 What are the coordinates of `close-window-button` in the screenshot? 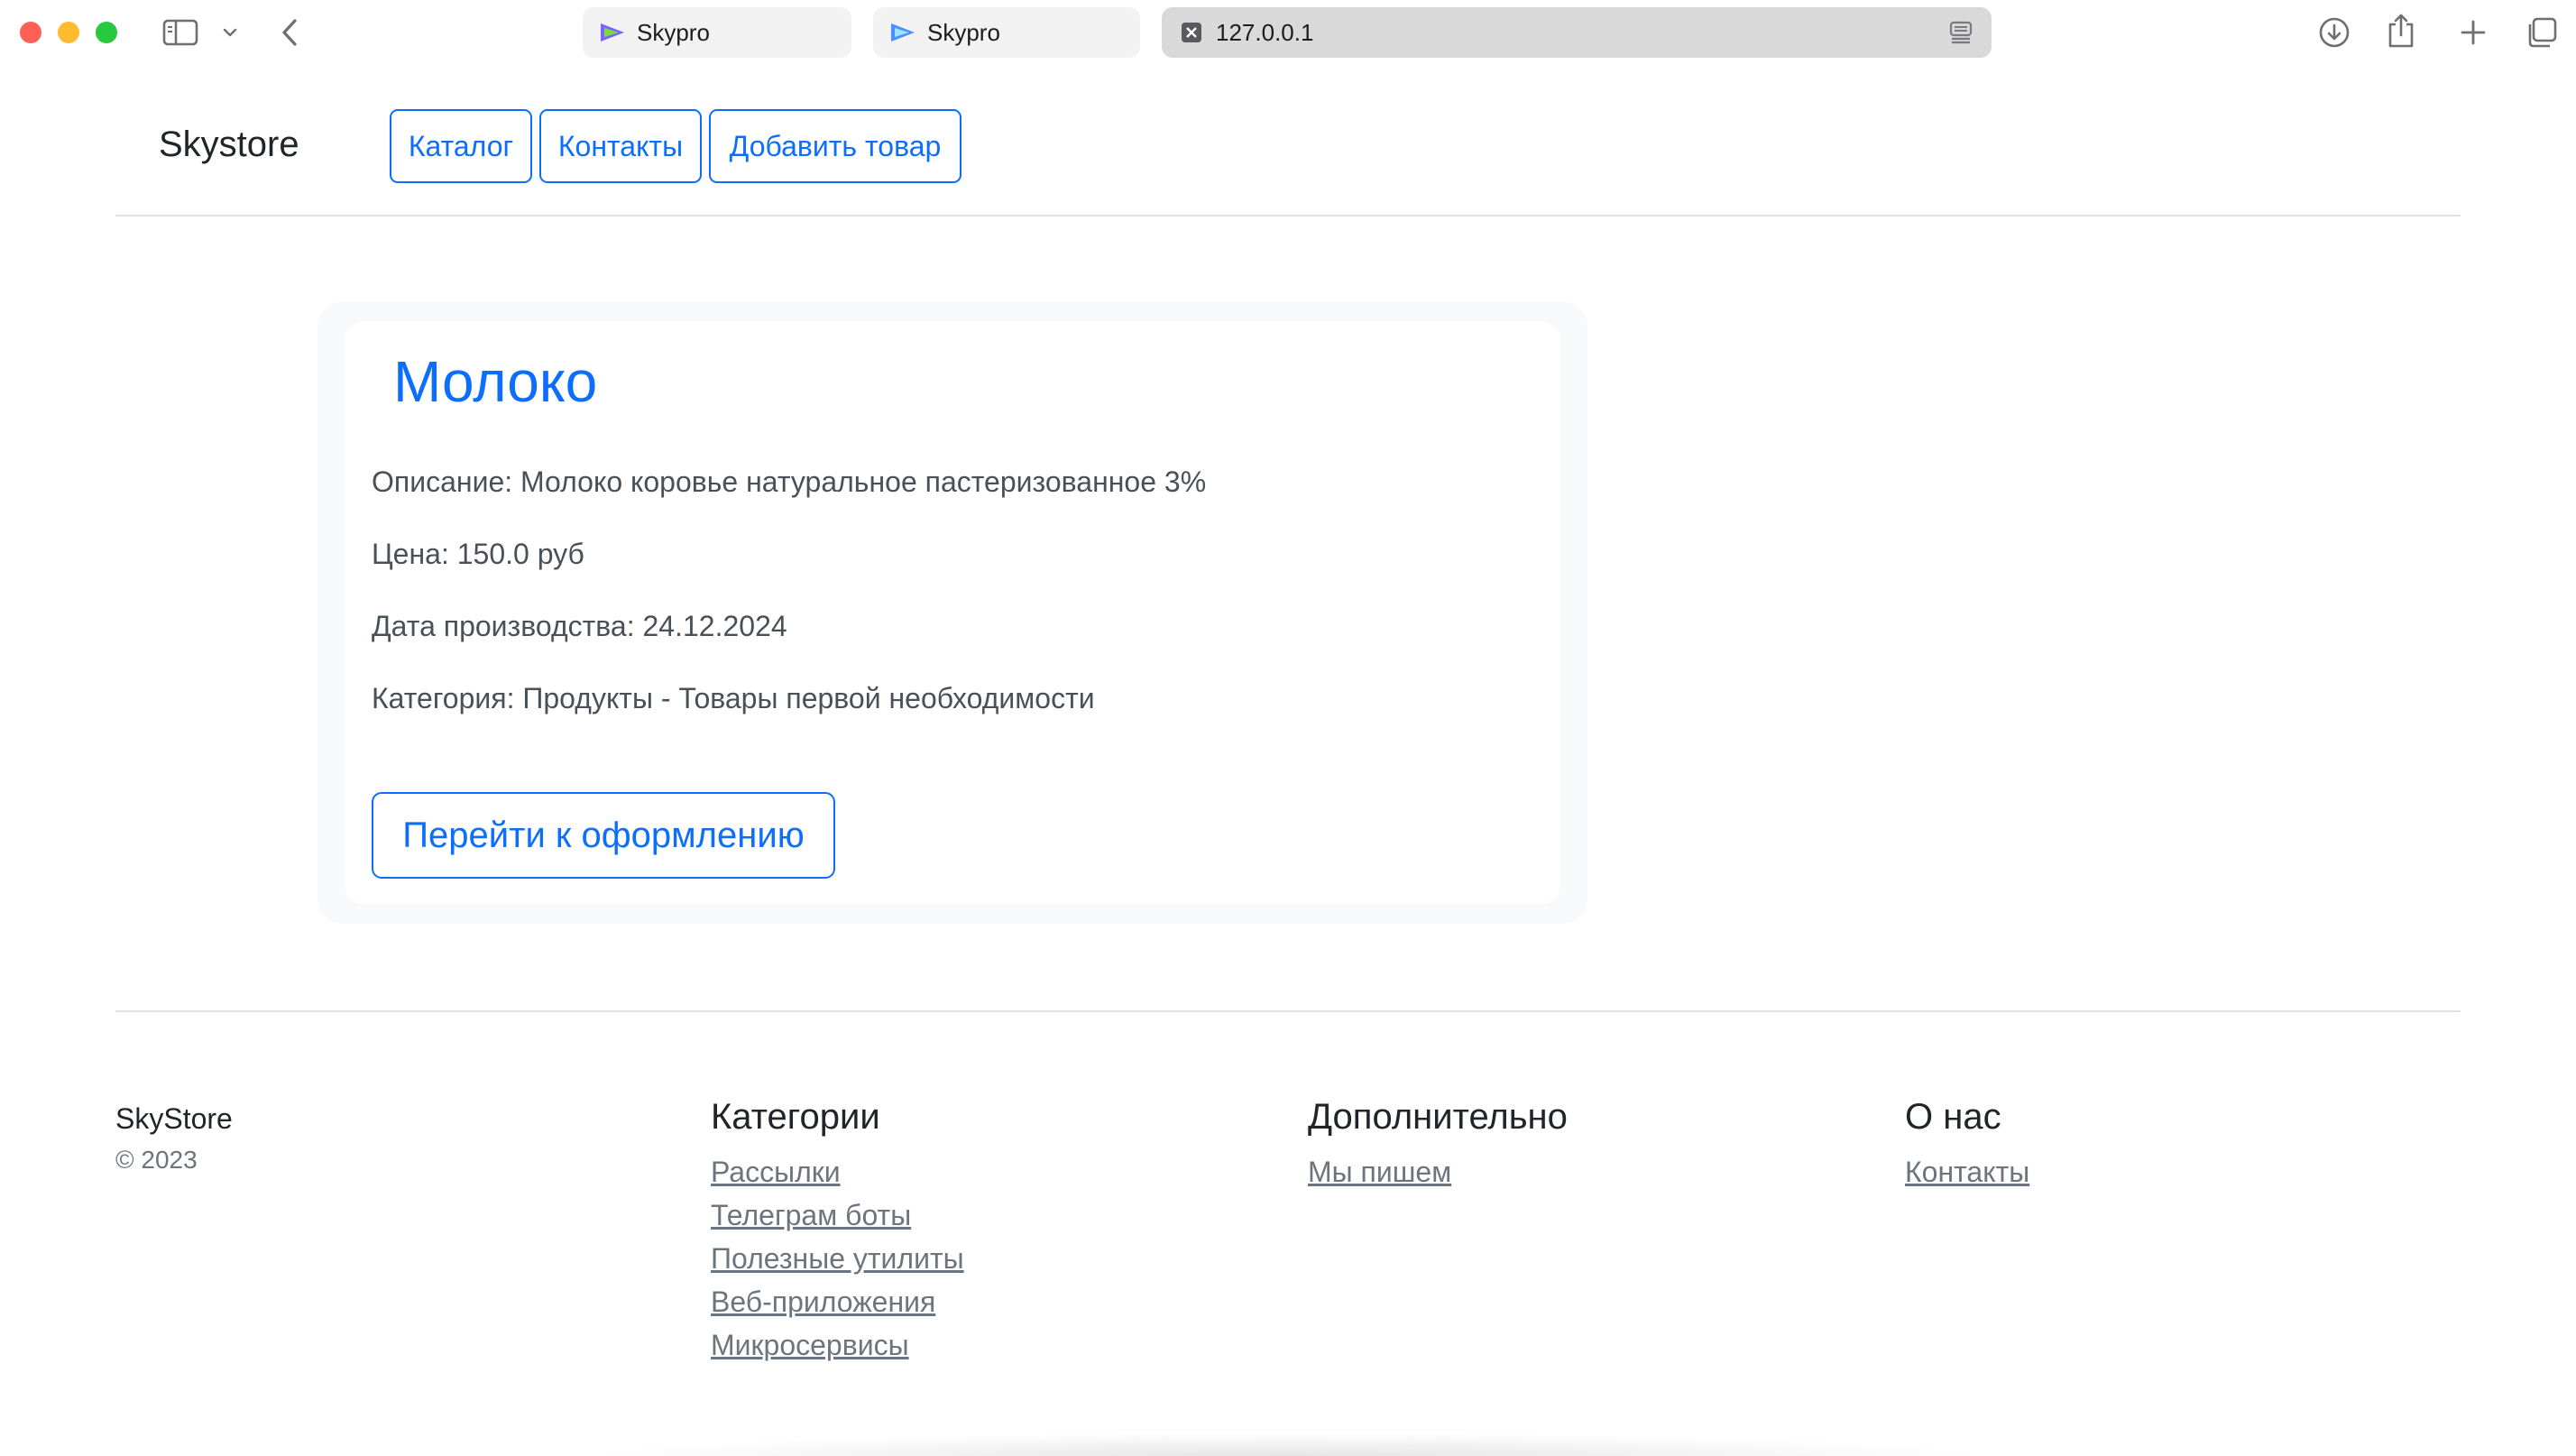 It's located at (31, 32).